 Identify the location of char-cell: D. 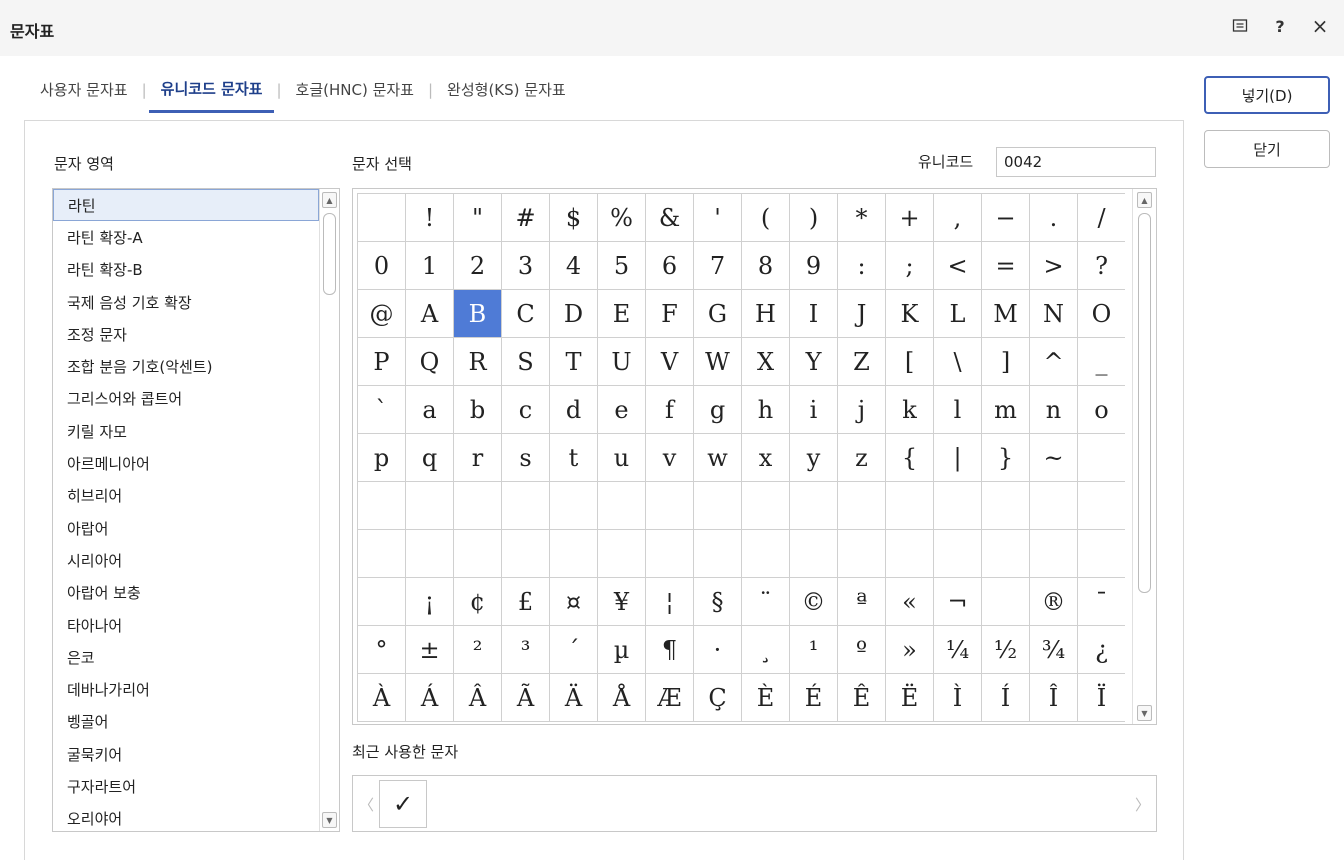
(574, 314).